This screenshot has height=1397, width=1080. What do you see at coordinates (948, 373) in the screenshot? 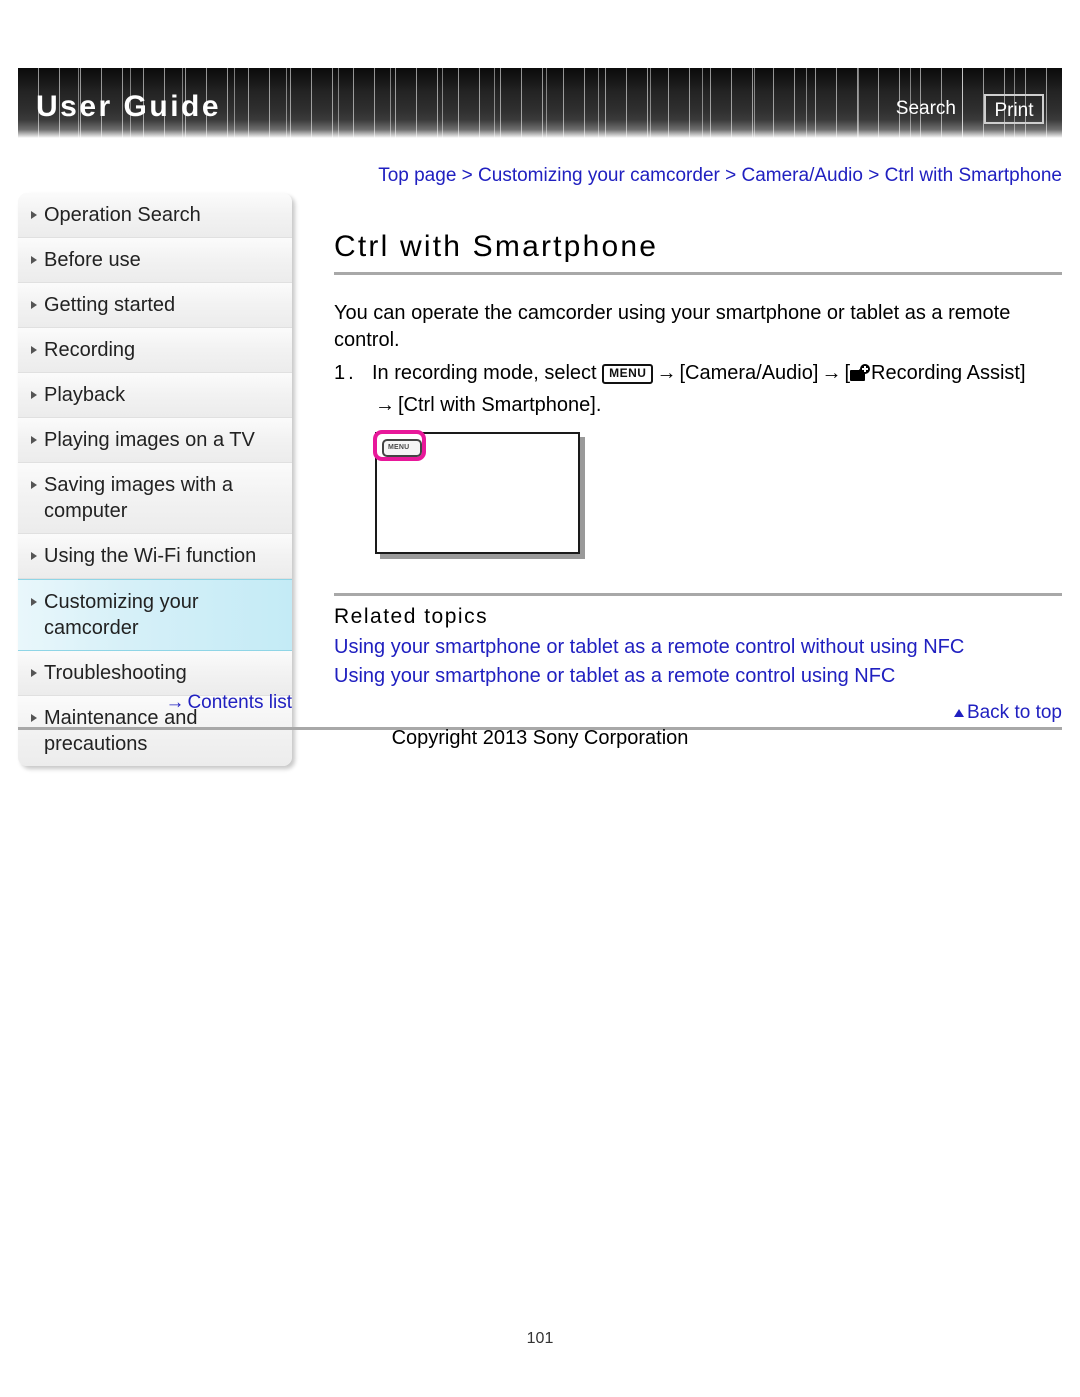
I see `step-recording-assist-label: Recording Assist]` at bounding box center [948, 373].